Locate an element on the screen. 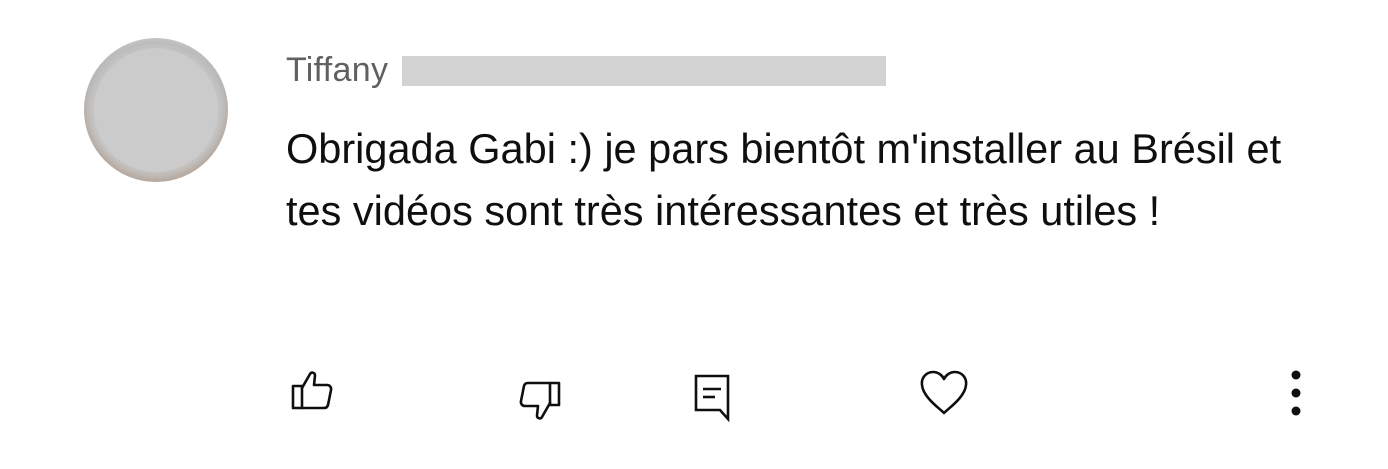 The image size is (1388, 469). more-vertical-icon is located at coordinates (1296, 393).